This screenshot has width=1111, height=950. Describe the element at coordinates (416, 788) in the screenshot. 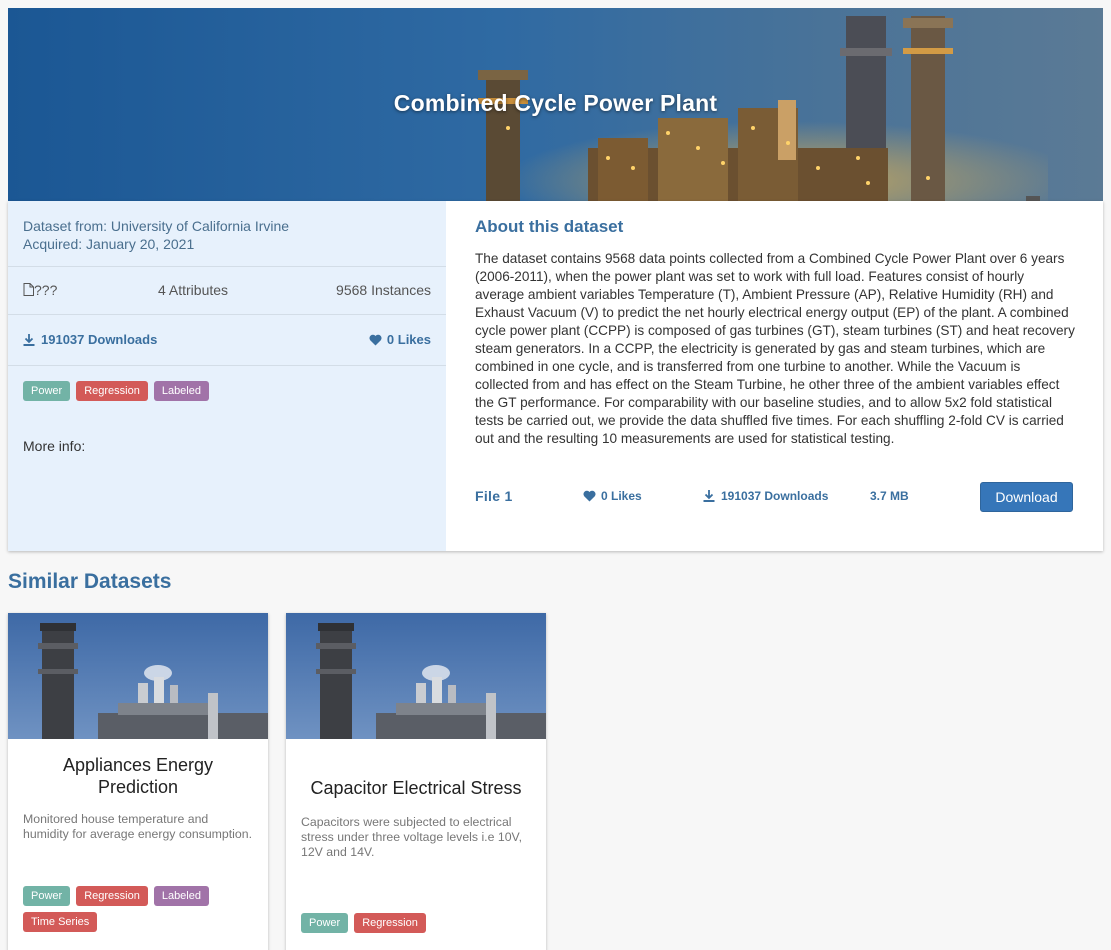

I see `card-title: Capacitor Electrical Stress` at that location.